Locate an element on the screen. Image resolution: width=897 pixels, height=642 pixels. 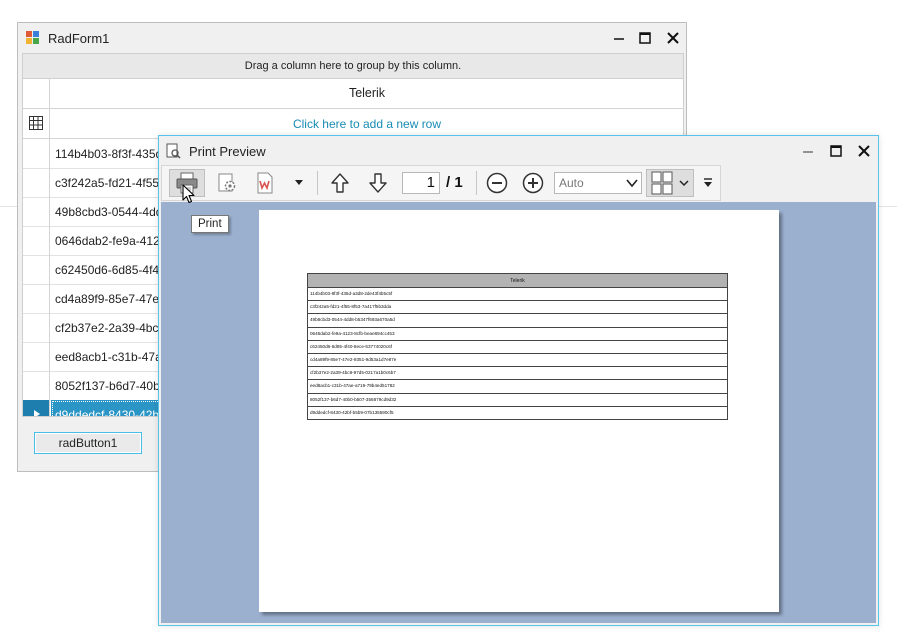
preview-table-row: cf2b37e2-2a39-4bc8-97d5-0217a1b0c6b7 is located at coordinates (517, 374).